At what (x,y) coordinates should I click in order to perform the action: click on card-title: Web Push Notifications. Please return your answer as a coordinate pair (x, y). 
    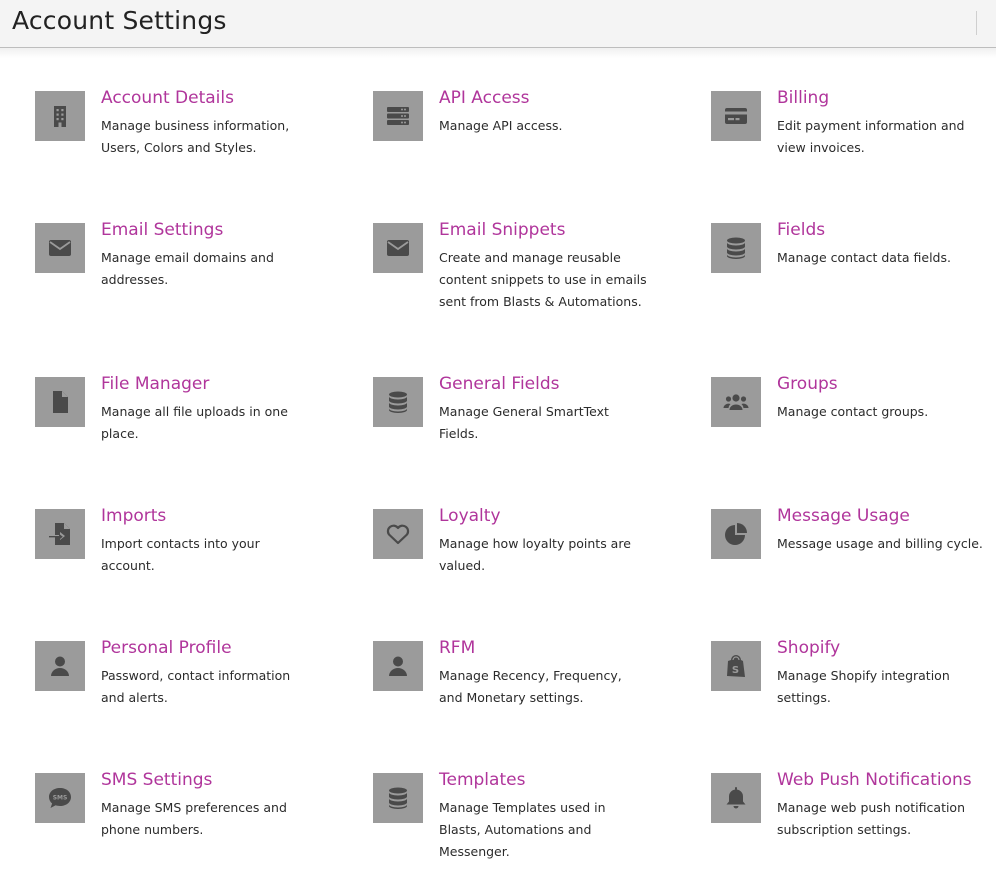
    Looking at the image, I should click on (874, 780).